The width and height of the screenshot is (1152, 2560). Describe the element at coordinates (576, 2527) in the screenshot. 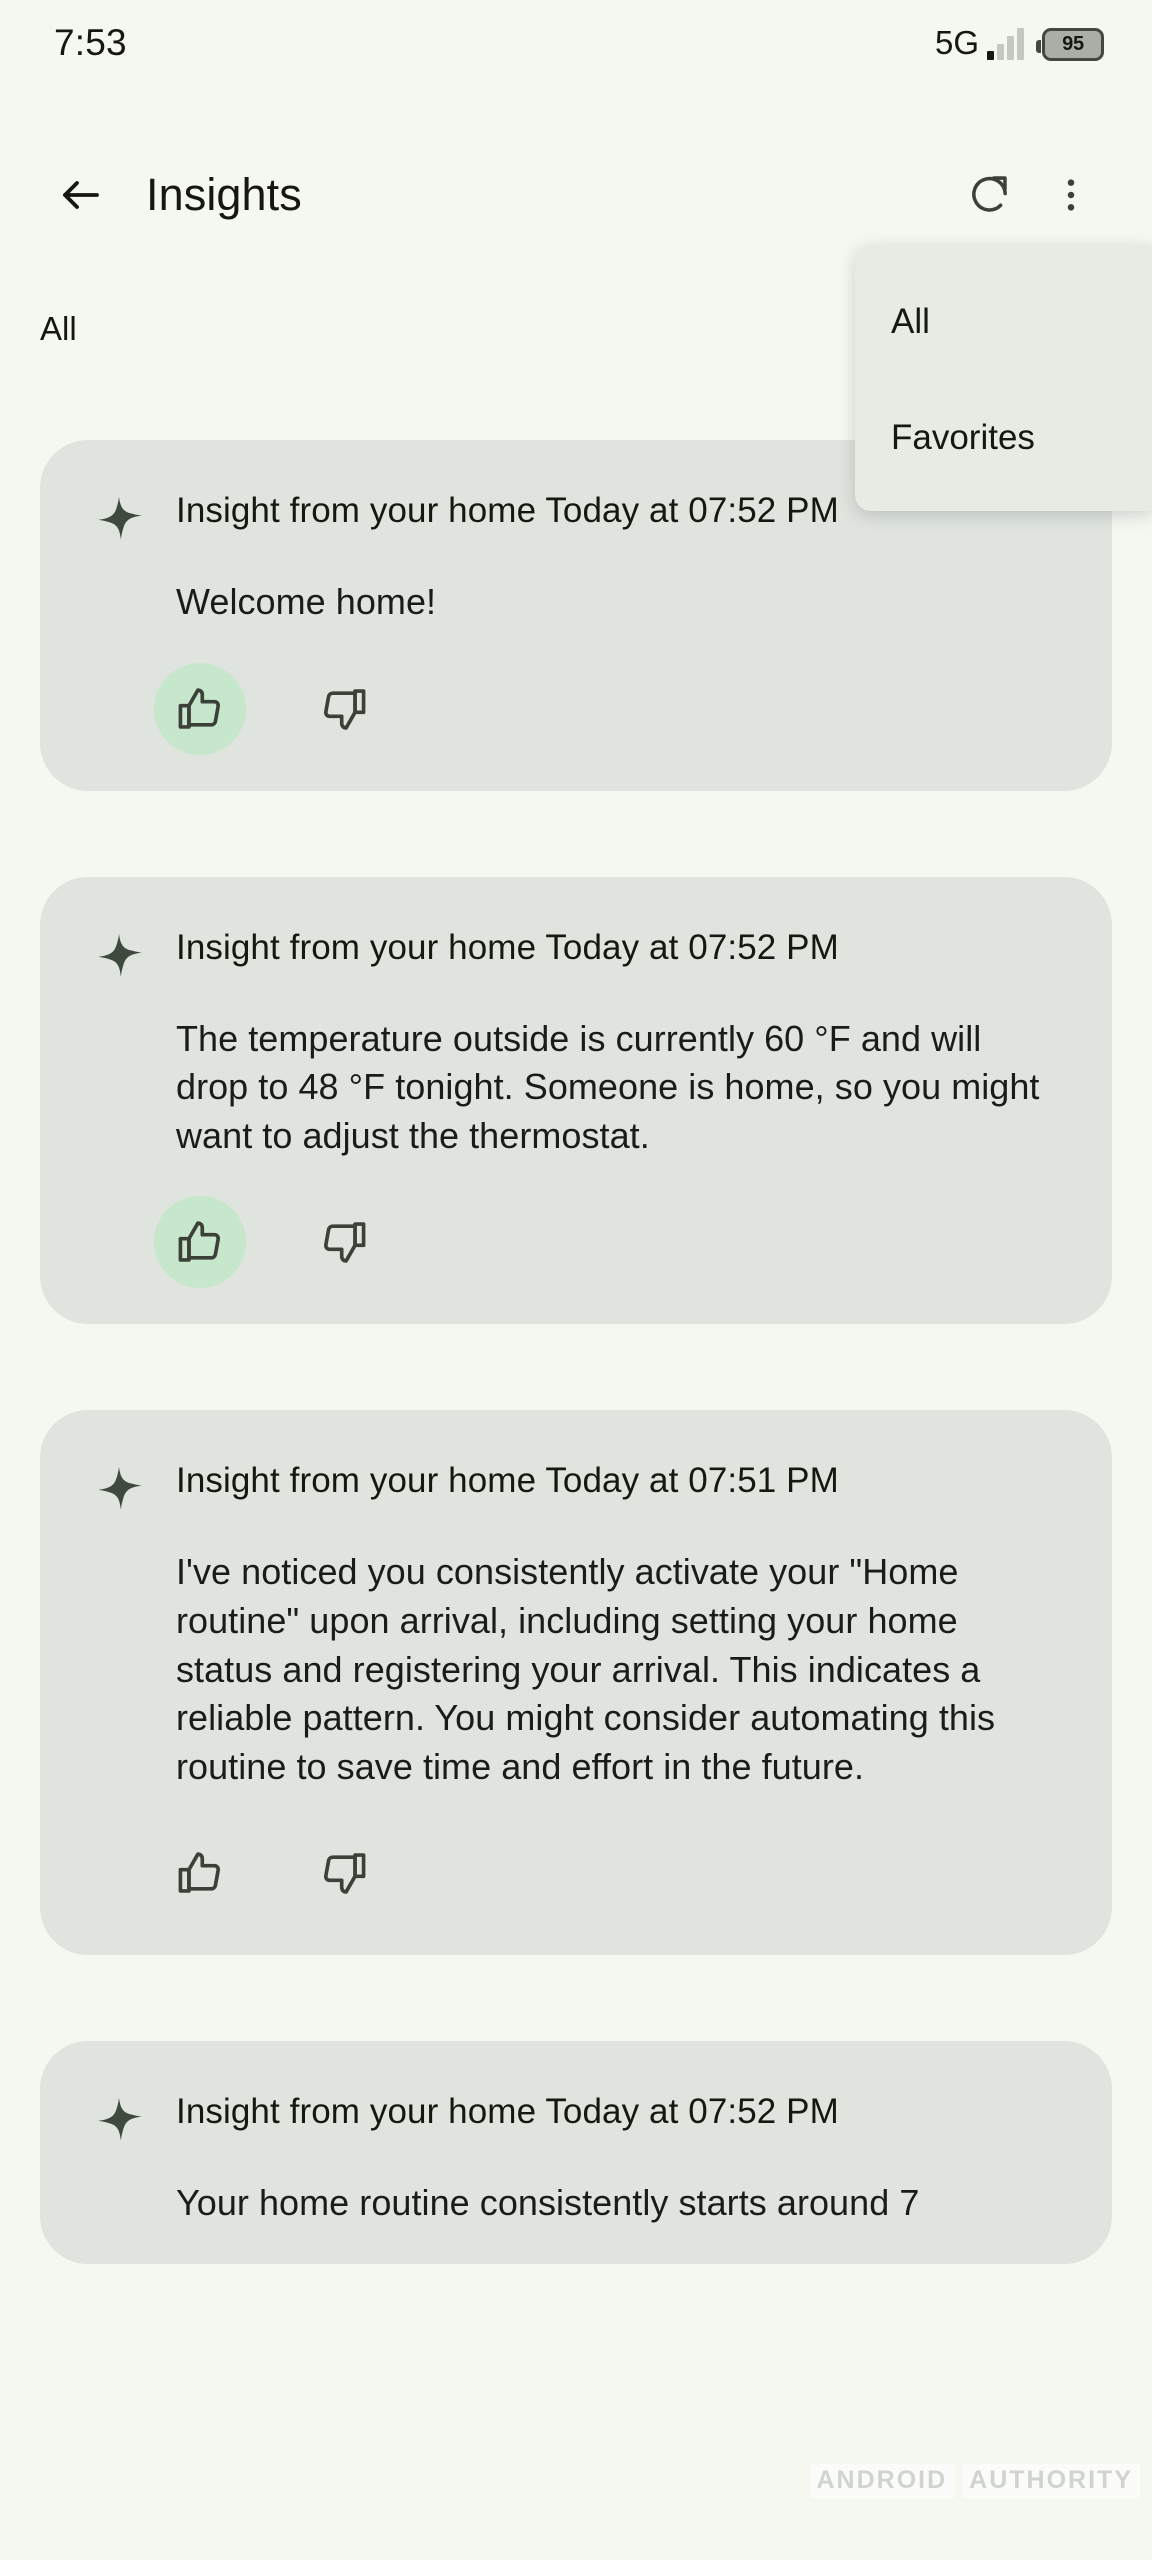

I see `bottom-scrim` at that location.